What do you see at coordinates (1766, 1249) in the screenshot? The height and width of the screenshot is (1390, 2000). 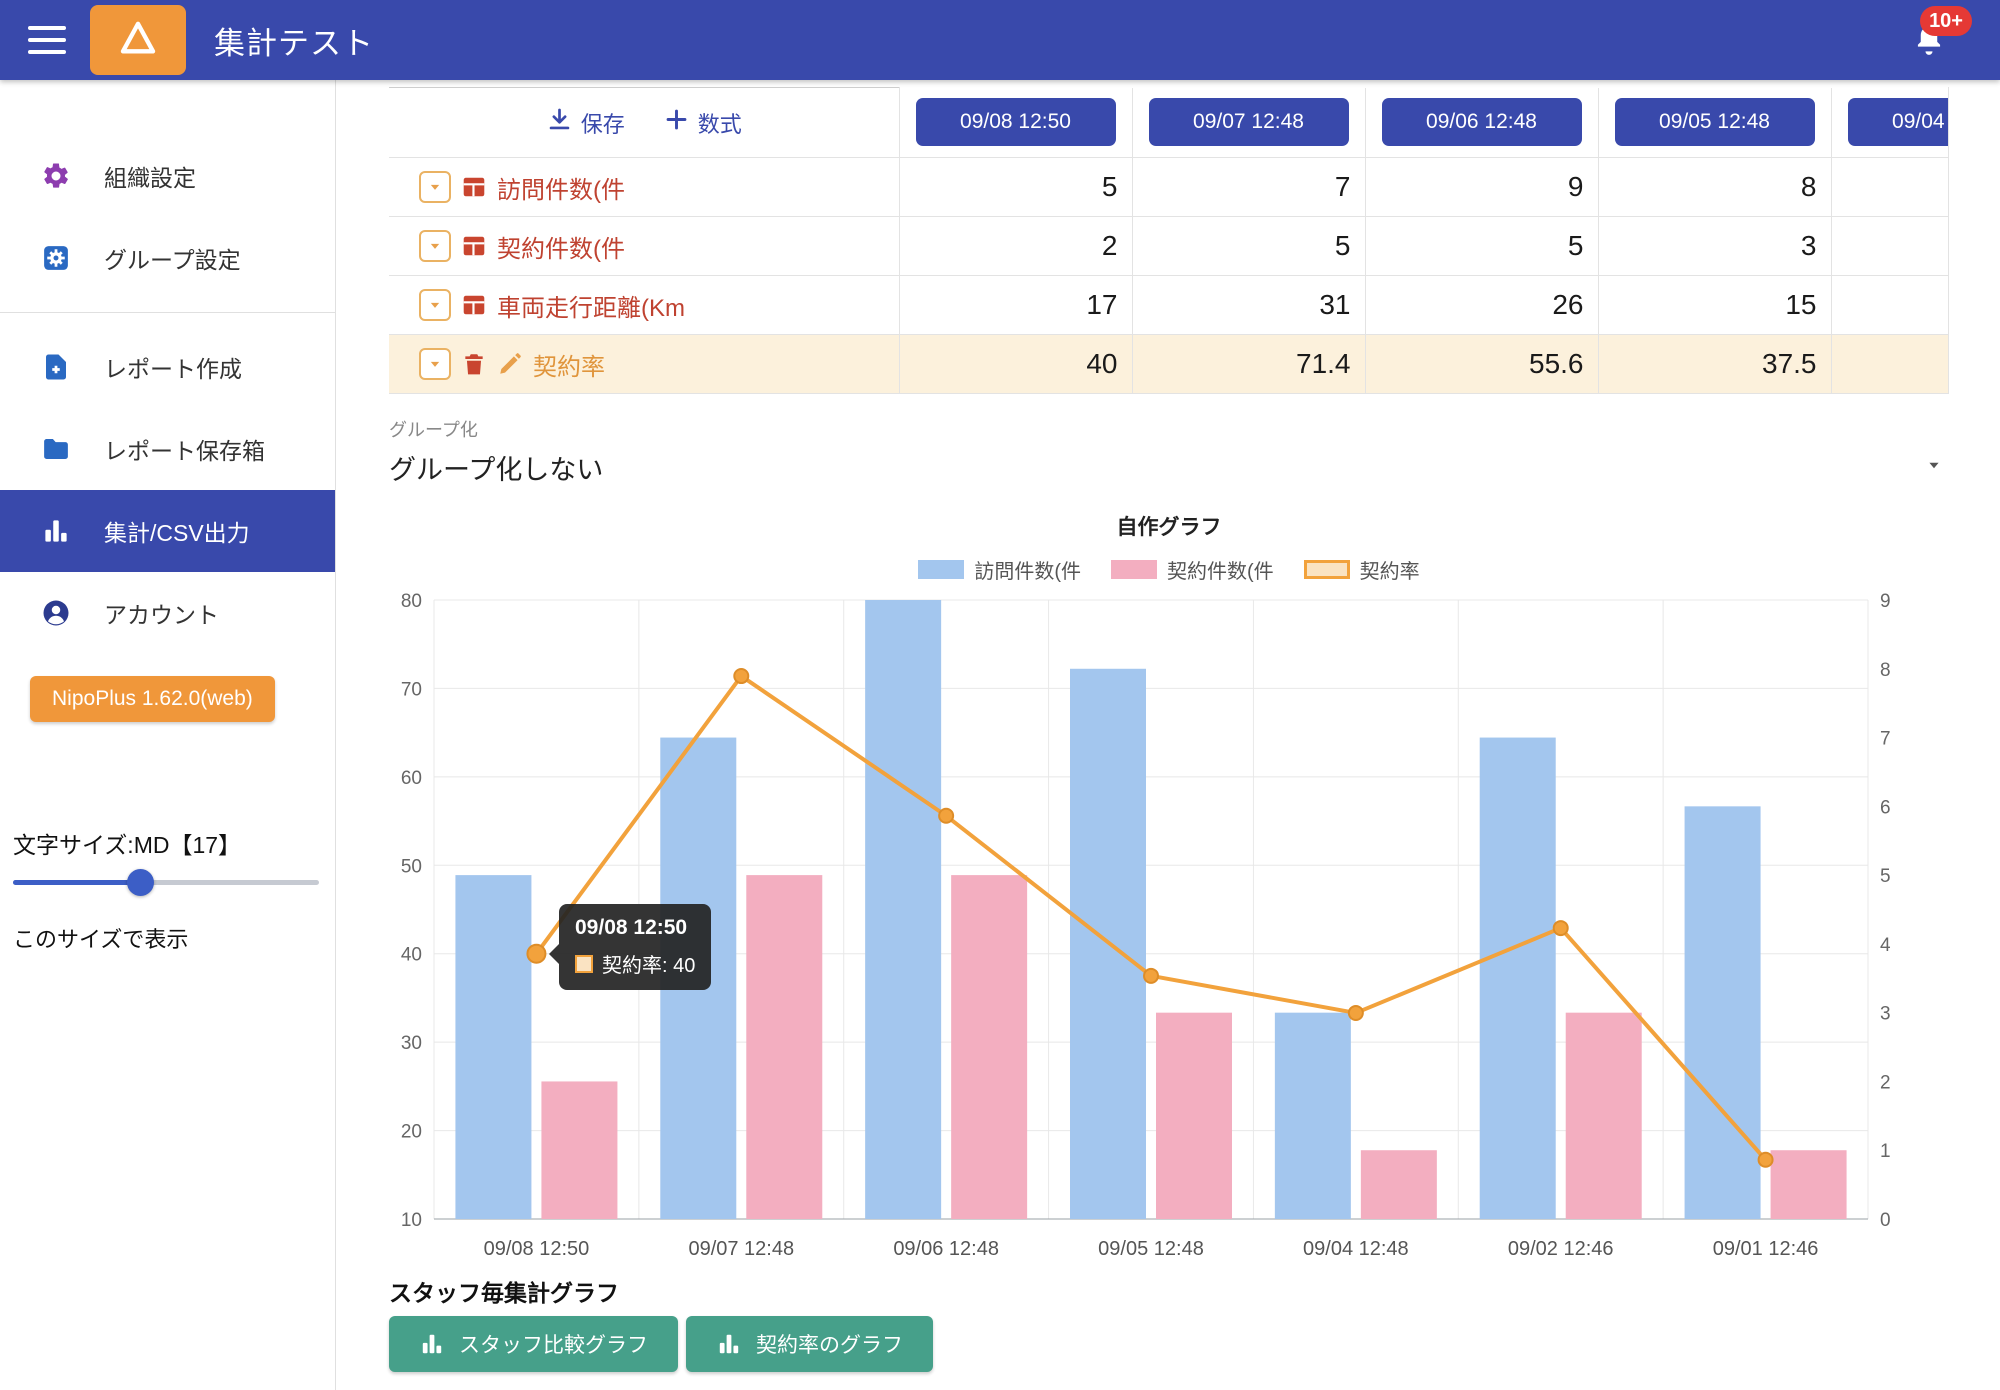 I see `x-axis-label: 09/01 12:46` at bounding box center [1766, 1249].